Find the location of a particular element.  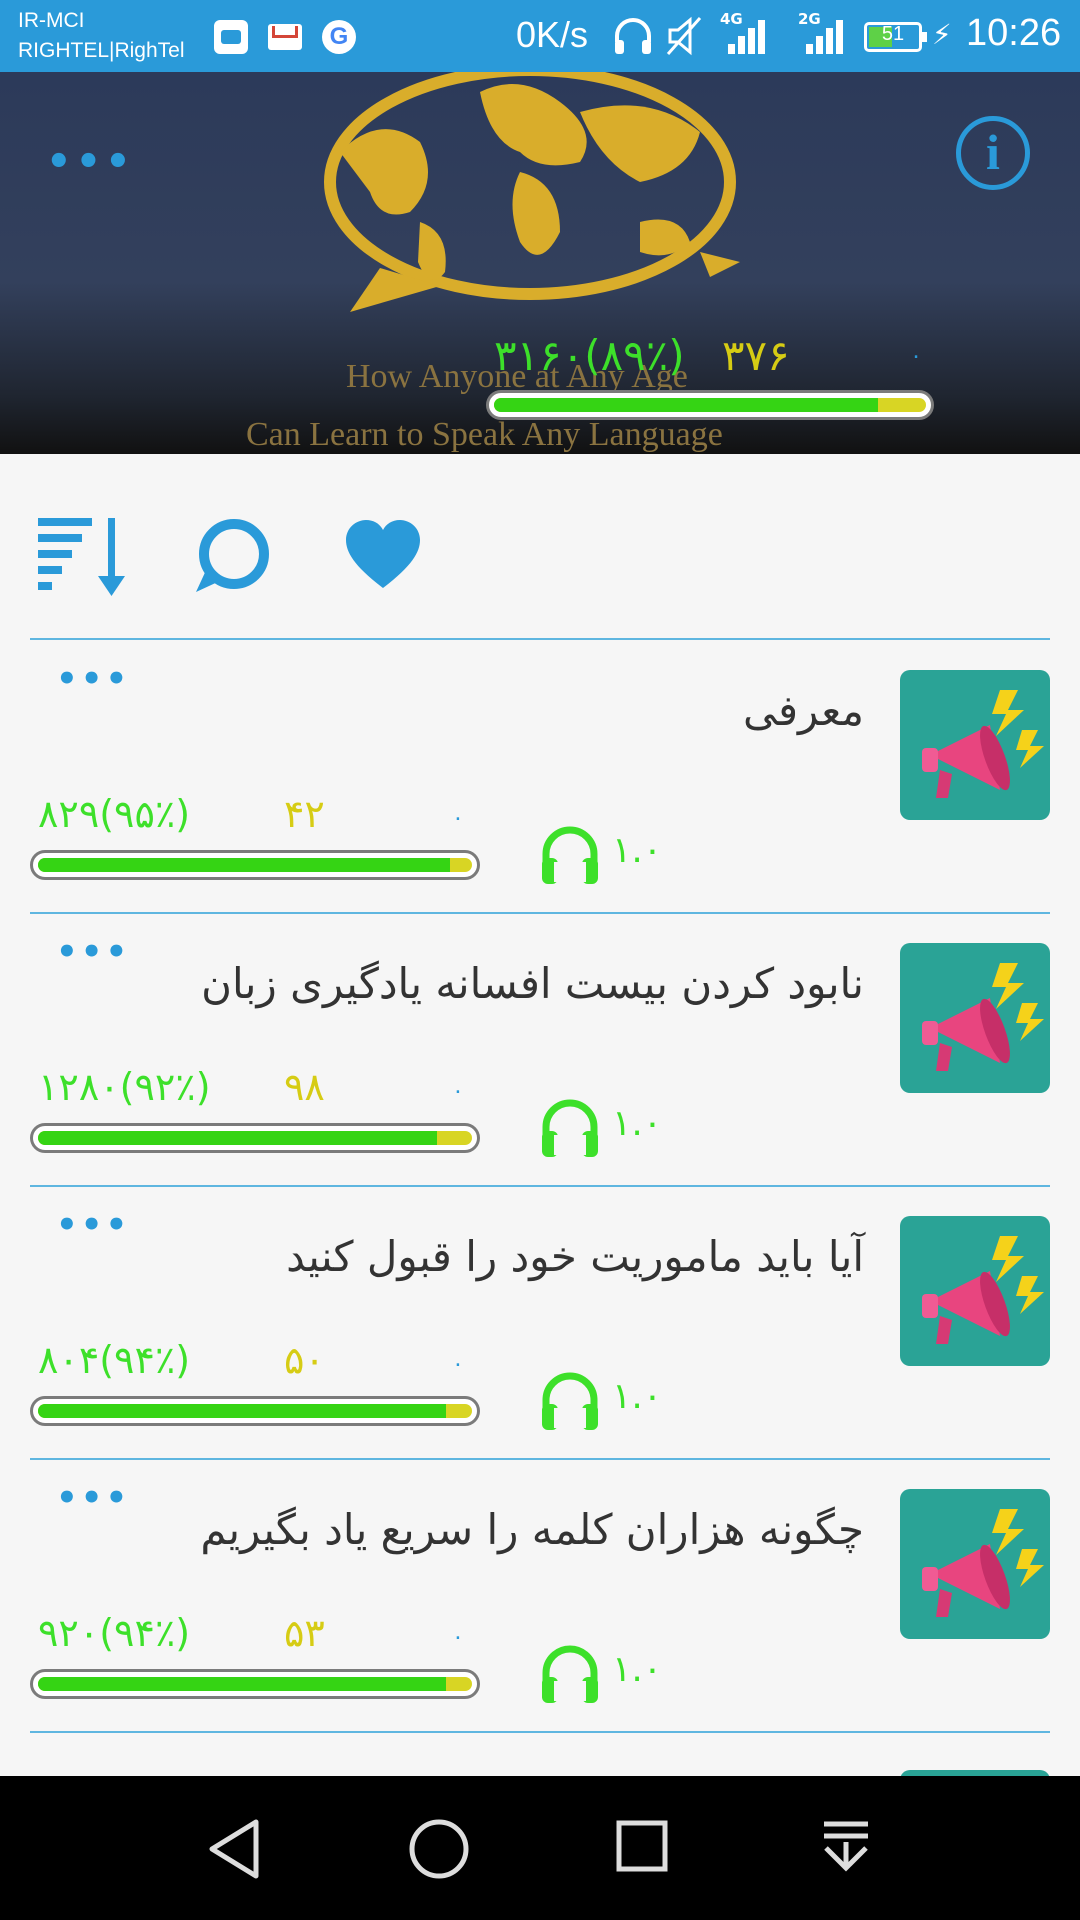

item-total: ۹۲۰(۹۴٪) is located at coordinates (114, 1633).